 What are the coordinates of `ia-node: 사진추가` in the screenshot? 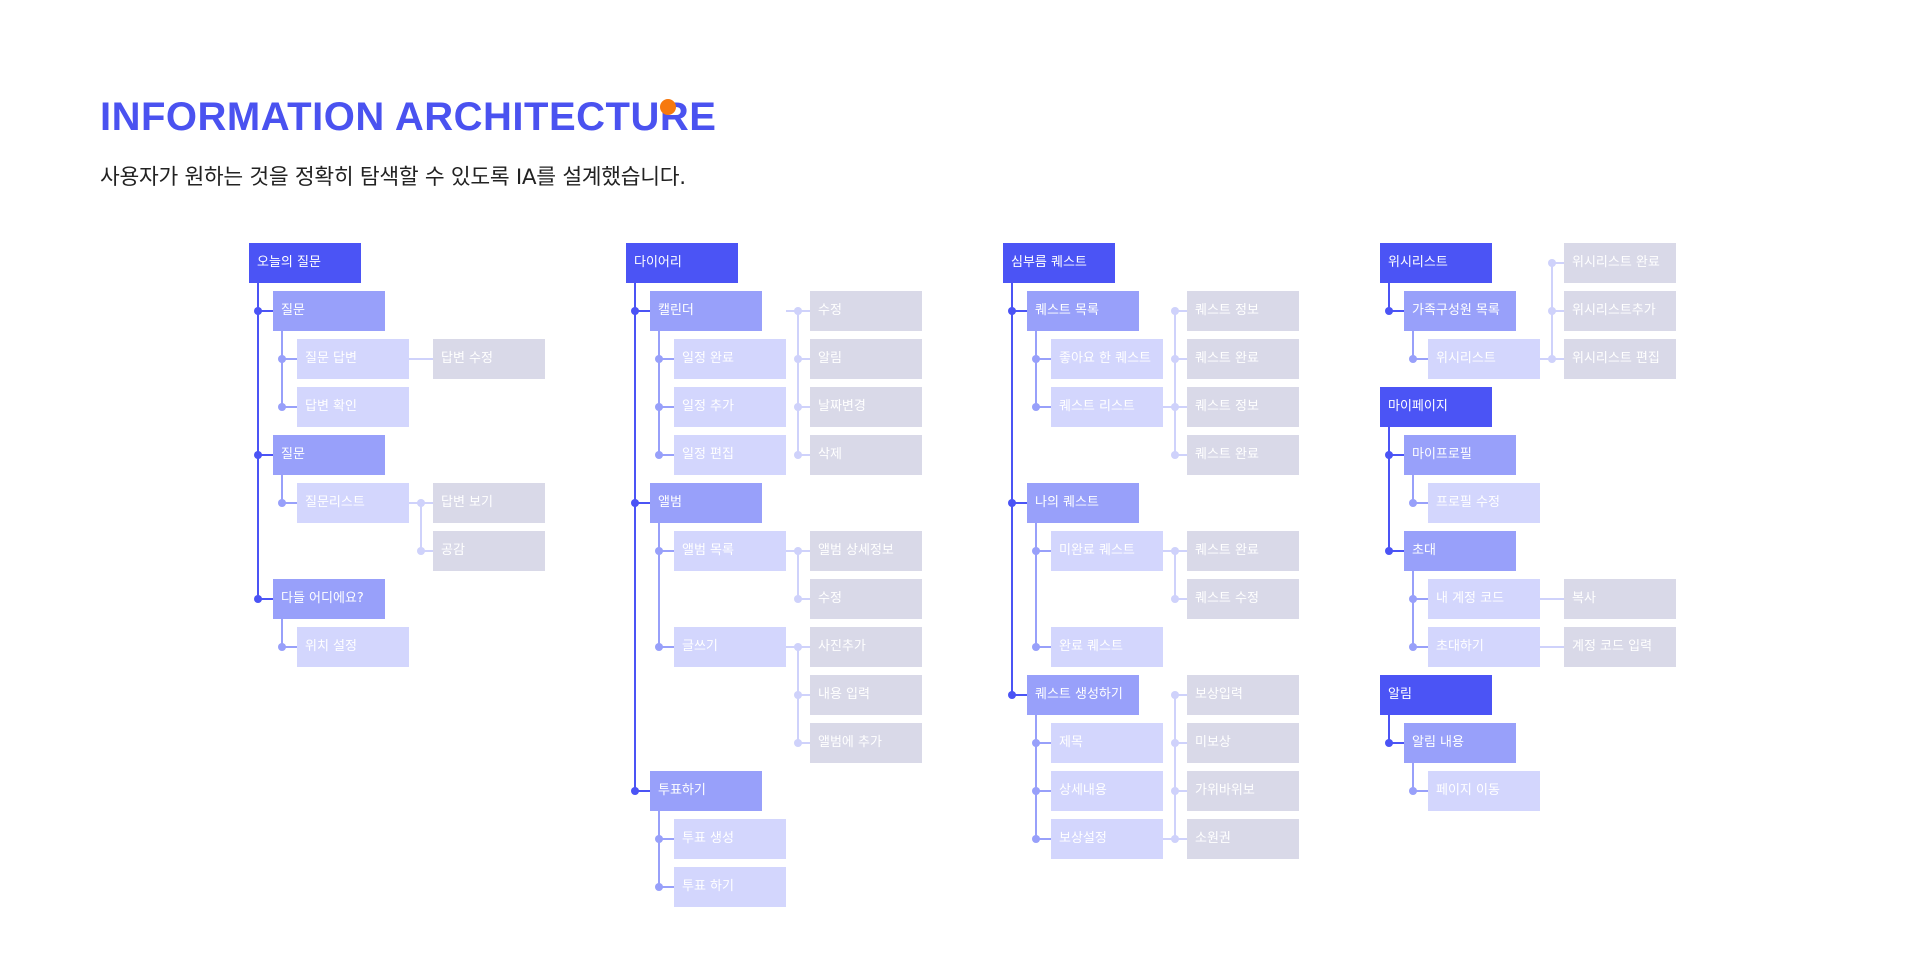 It's located at (866, 647).